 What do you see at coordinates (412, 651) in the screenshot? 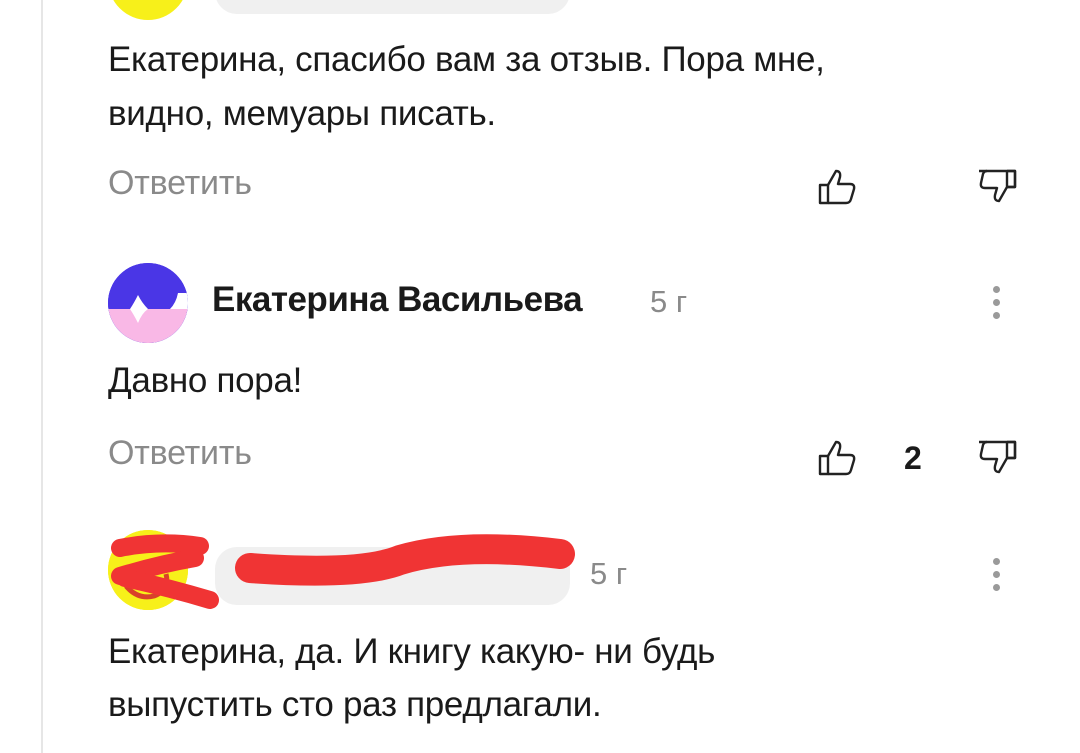
I see `comment-text-line: Екатерина, да. И книгу какую- ни будь` at bounding box center [412, 651].